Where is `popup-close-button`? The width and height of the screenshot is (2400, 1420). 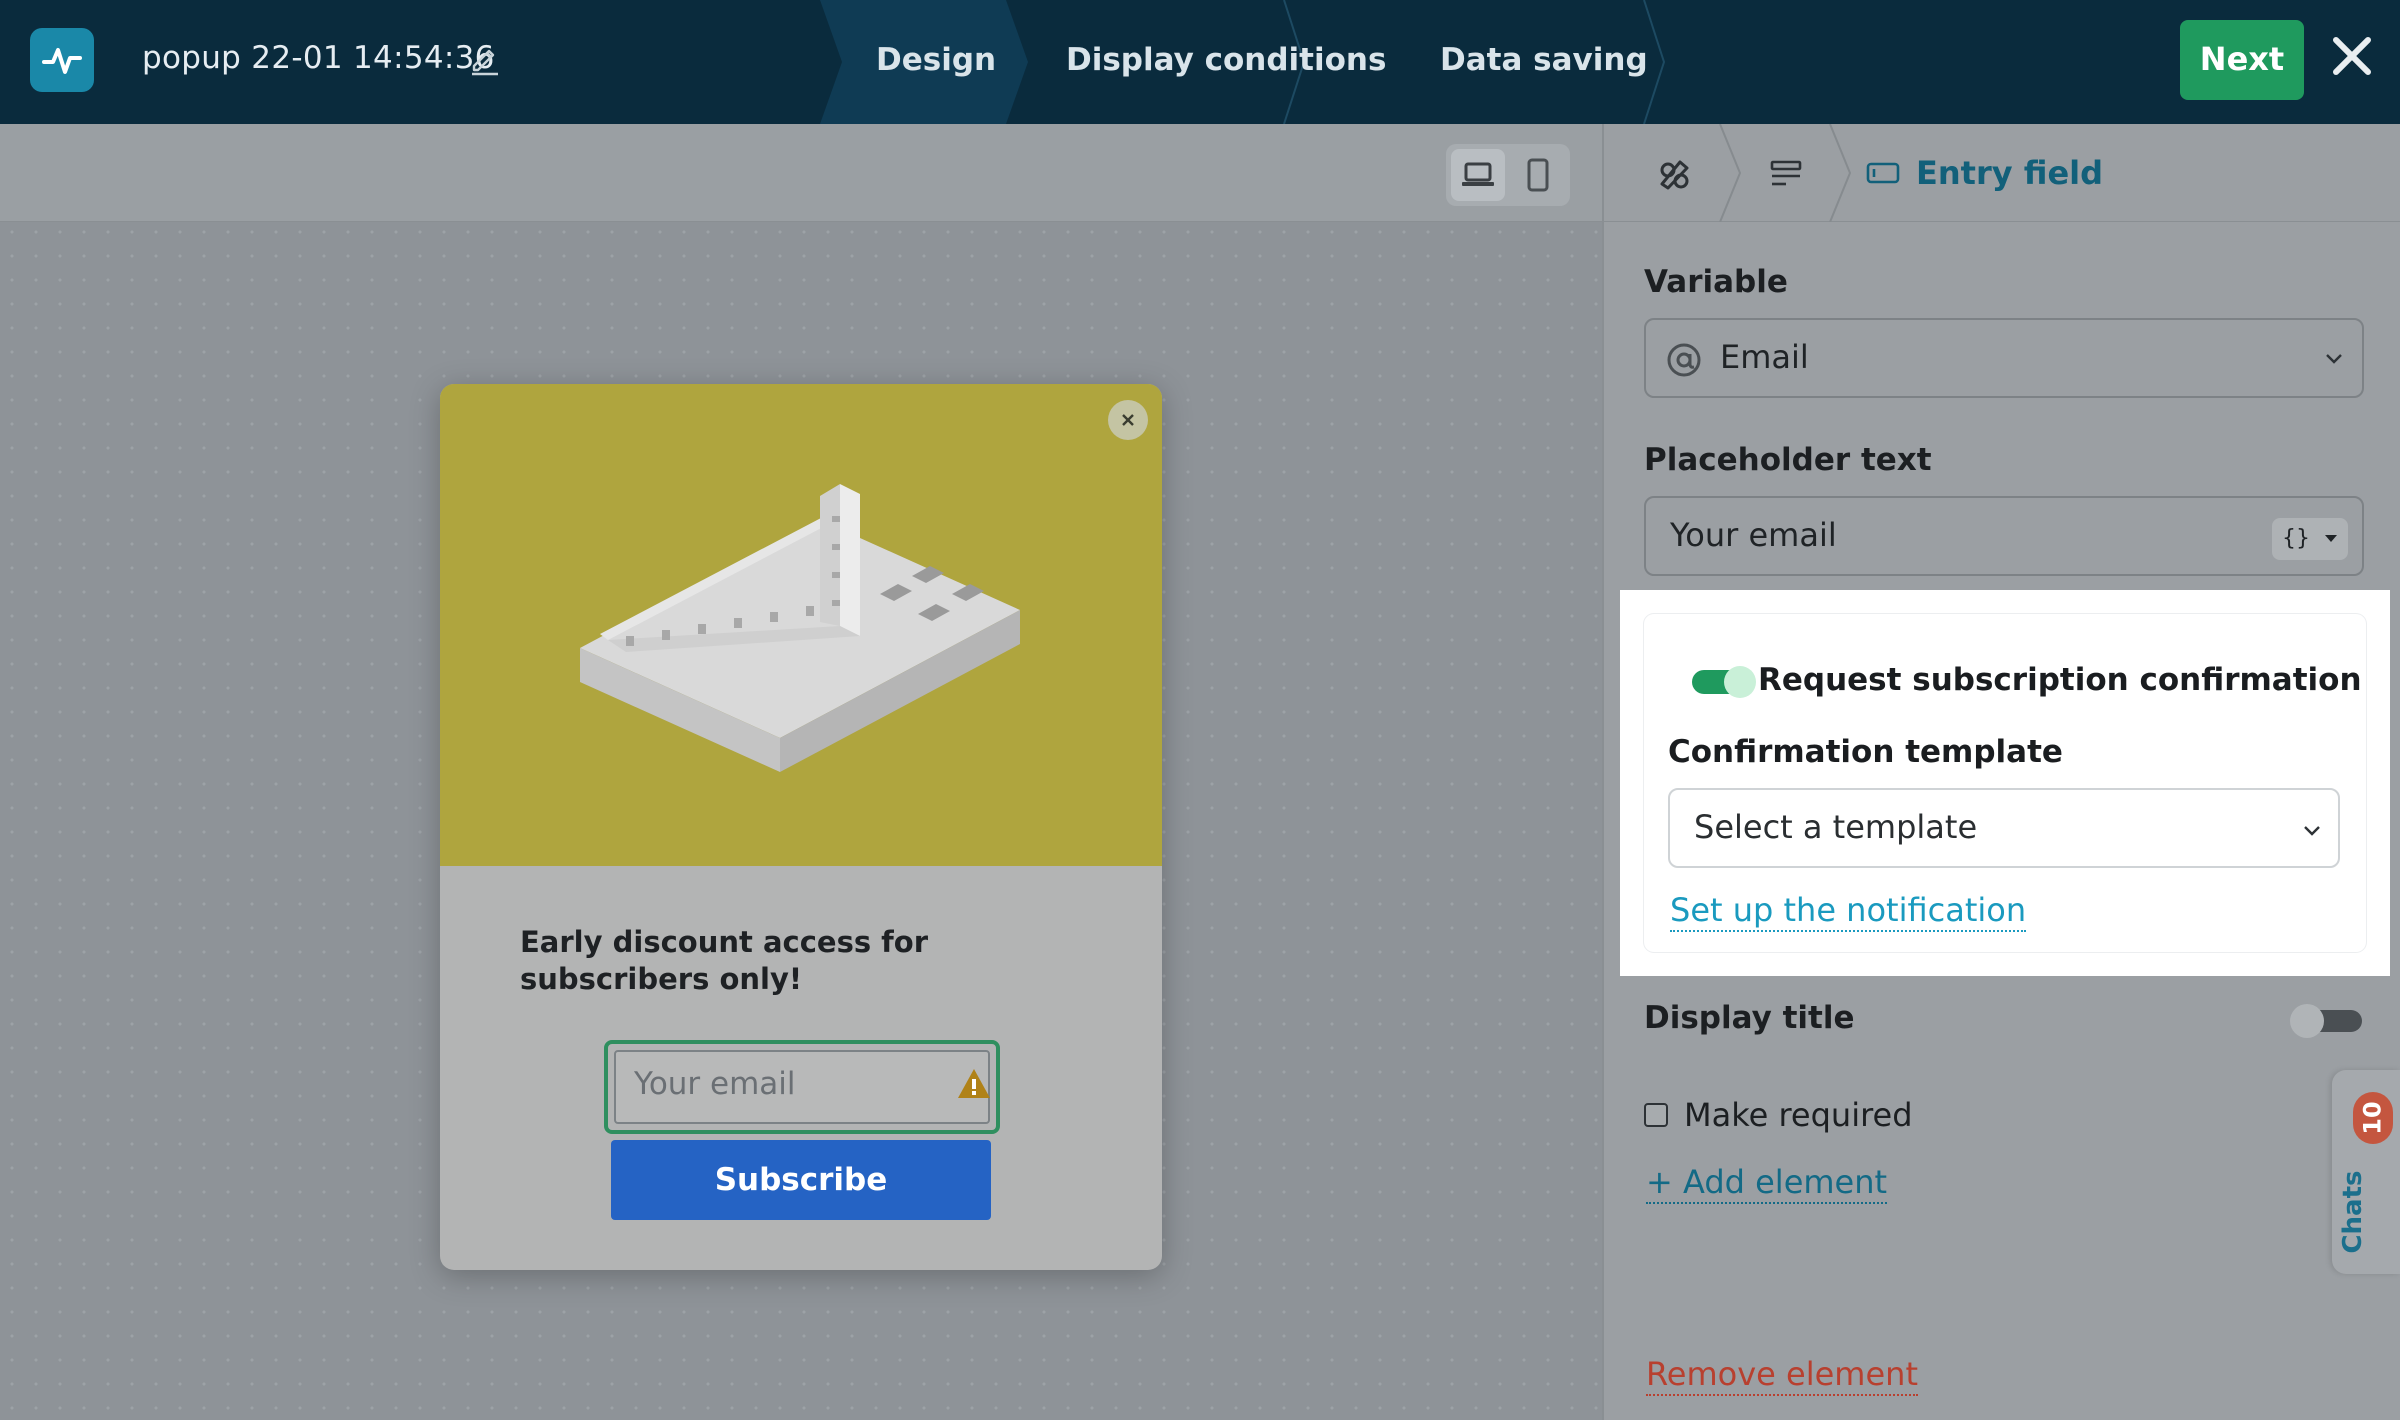 popup-close-button is located at coordinates (1128, 420).